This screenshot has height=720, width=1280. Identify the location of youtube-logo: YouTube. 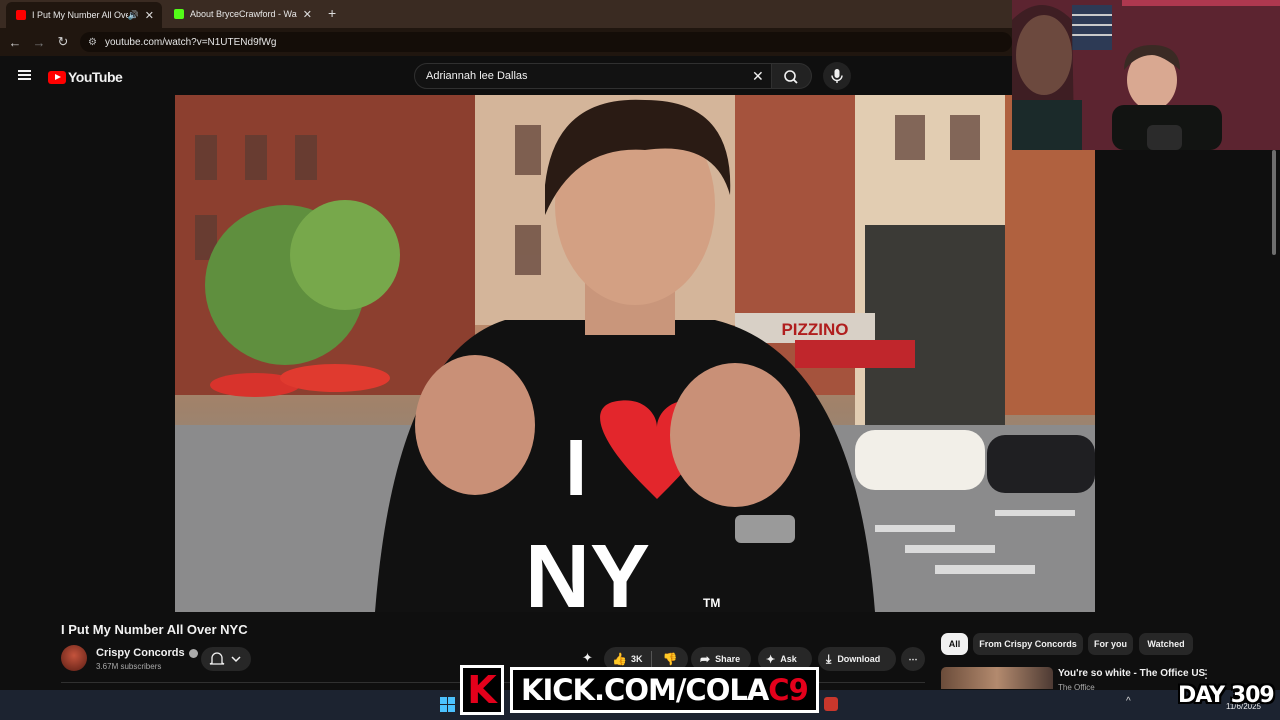
(85, 77).